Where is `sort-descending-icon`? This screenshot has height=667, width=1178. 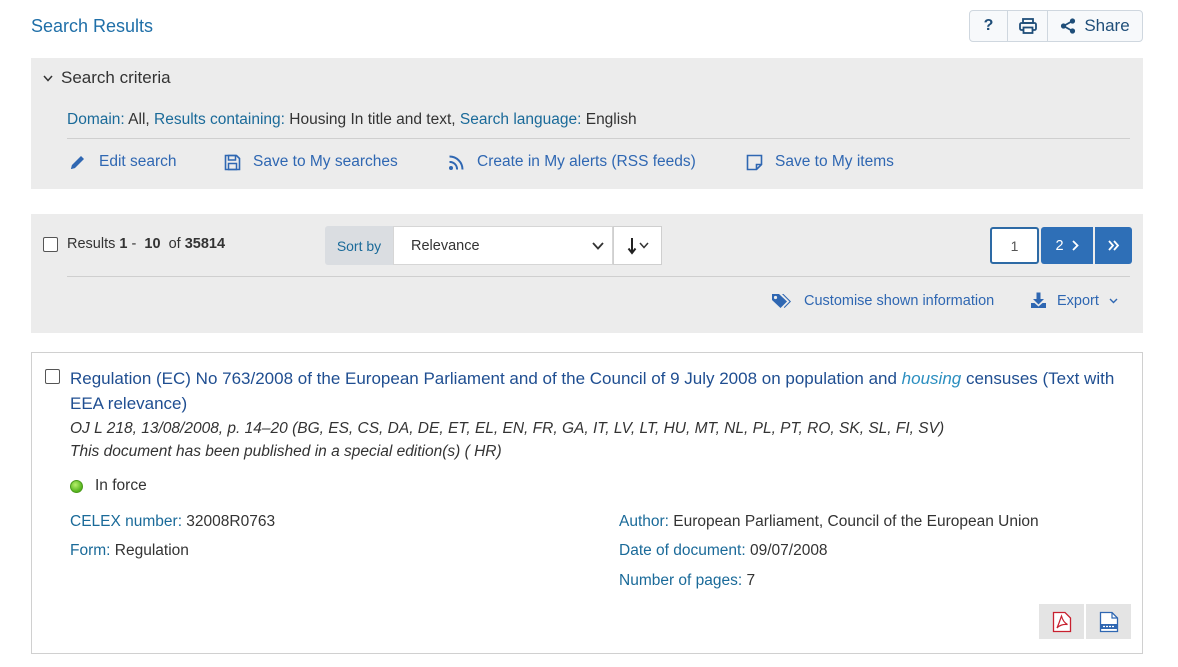
sort-descending-icon is located at coordinates (631, 246).